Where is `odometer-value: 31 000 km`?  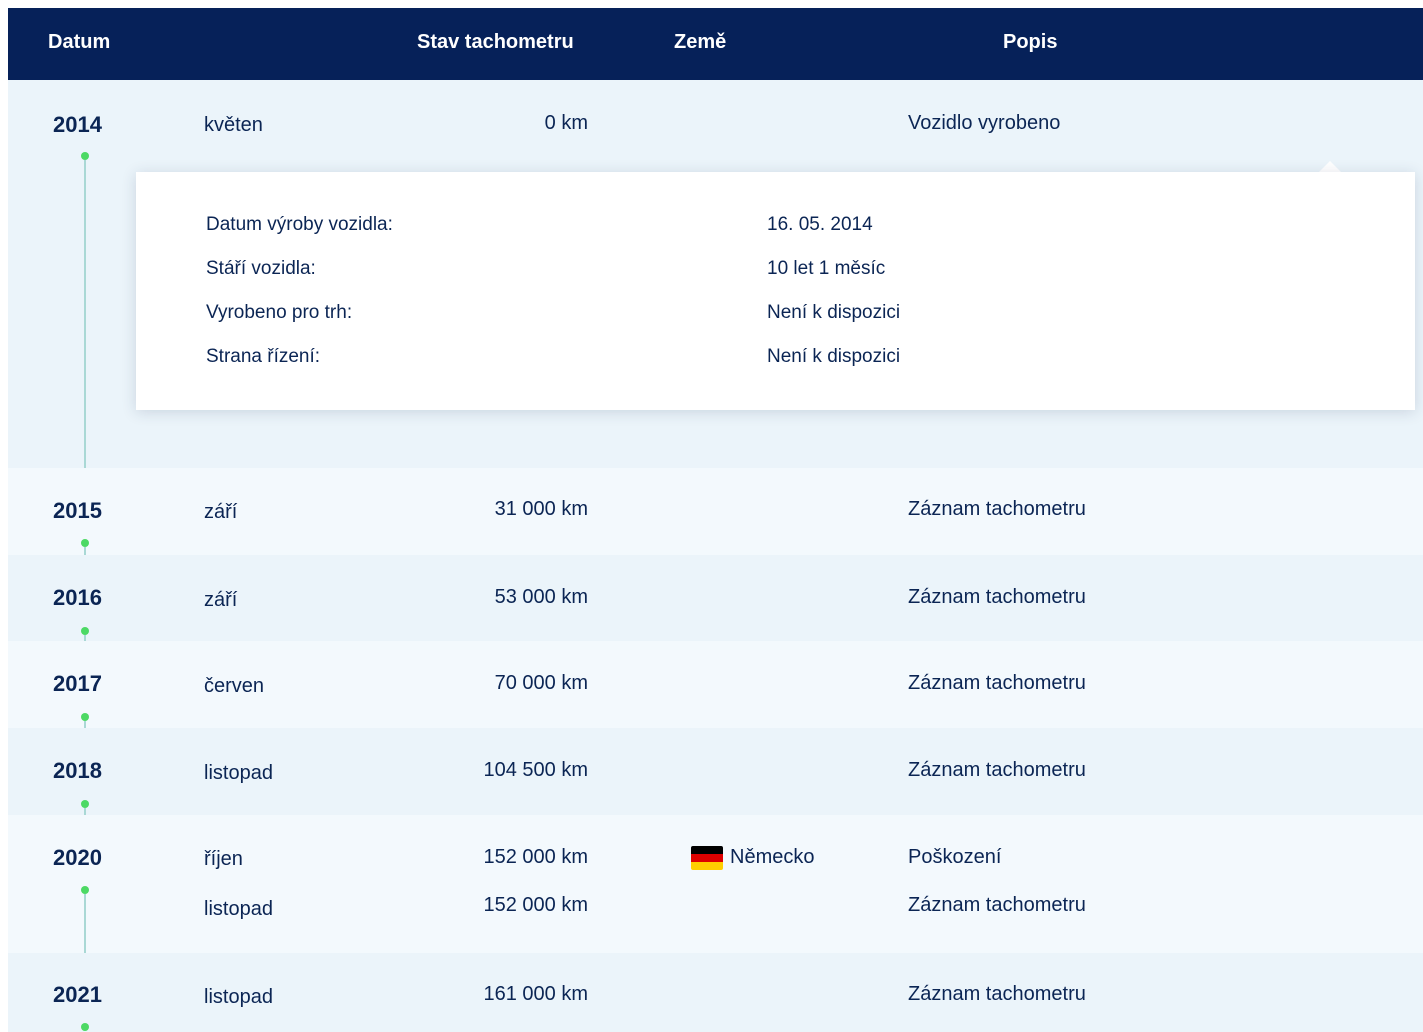 odometer-value: 31 000 km is located at coordinates (541, 509).